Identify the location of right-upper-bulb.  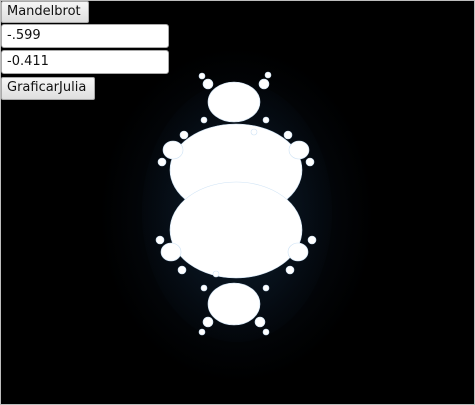
(299, 150).